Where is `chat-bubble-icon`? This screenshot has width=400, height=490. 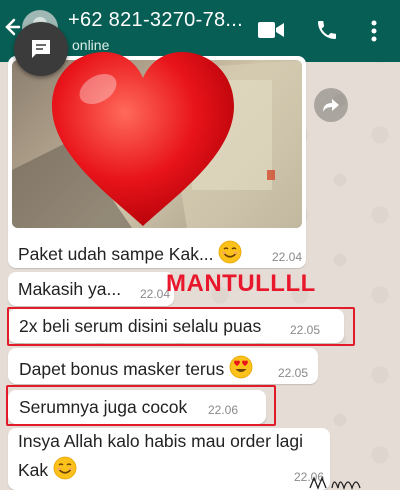 chat-bubble-icon is located at coordinates (41, 49).